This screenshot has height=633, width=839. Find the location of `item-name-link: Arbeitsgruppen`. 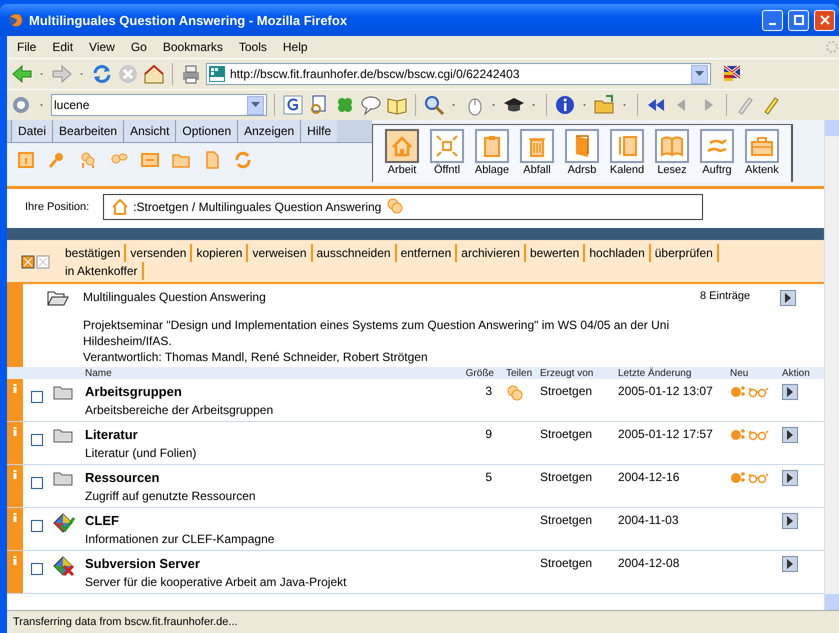

item-name-link: Arbeitsgruppen is located at coordinates (133, 391).